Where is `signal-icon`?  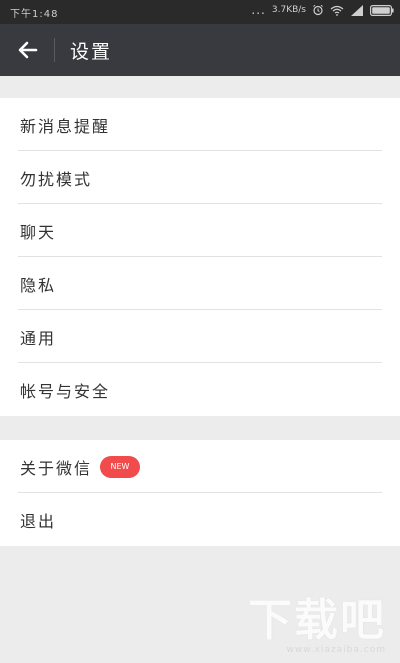
signal-icon is located at coordinates (357, 10).